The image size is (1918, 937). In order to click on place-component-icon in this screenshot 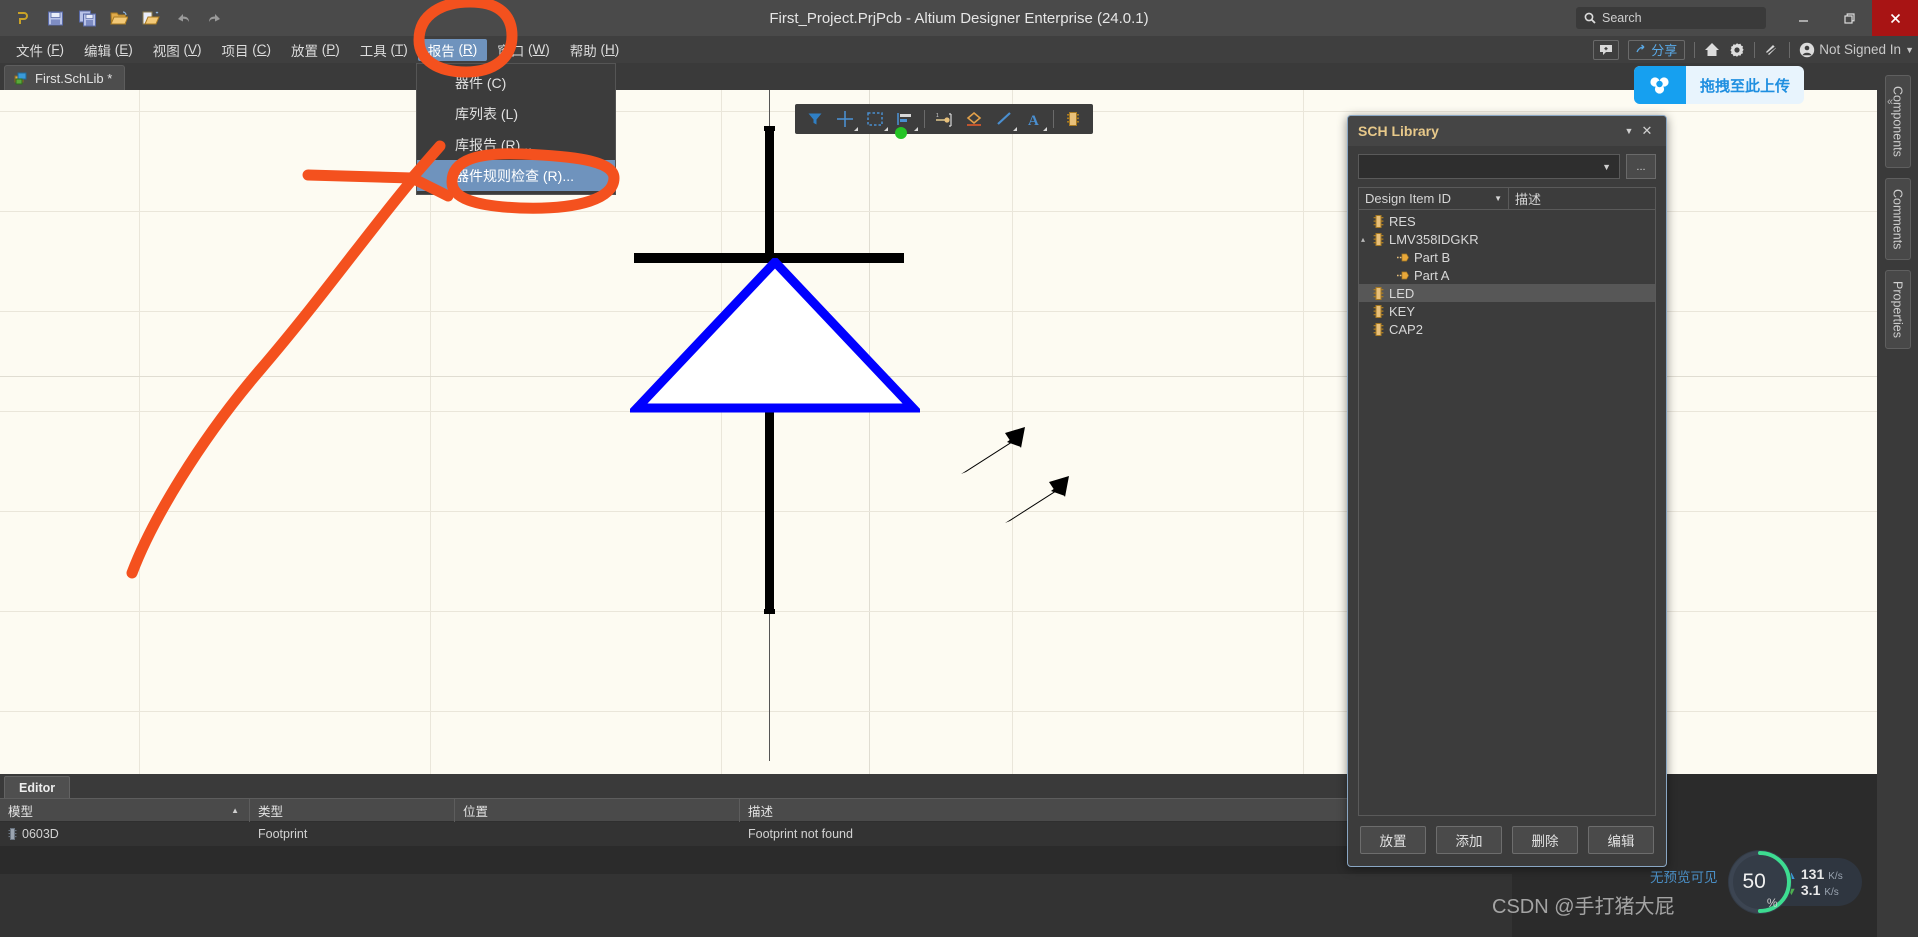, I will do `click(1073, 119)`.